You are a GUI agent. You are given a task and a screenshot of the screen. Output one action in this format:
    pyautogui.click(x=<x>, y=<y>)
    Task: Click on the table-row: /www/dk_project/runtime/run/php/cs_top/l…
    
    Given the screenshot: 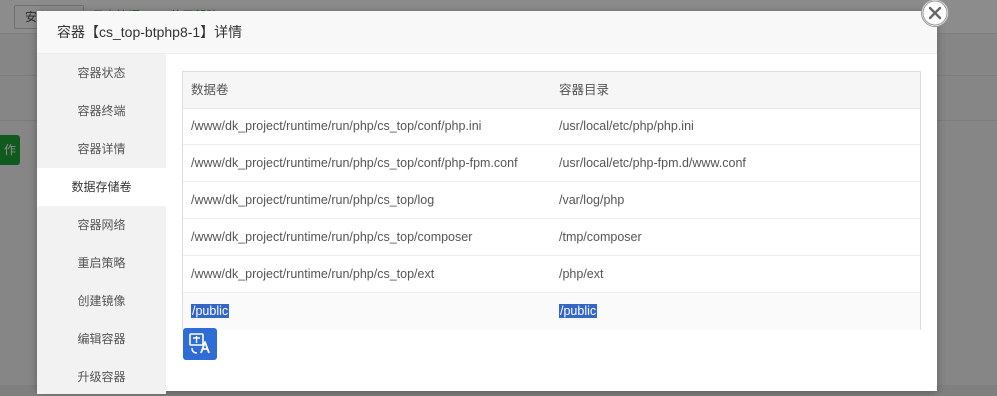 What is the action you would take?
    pyautogui.click(x=551, y=200)
    